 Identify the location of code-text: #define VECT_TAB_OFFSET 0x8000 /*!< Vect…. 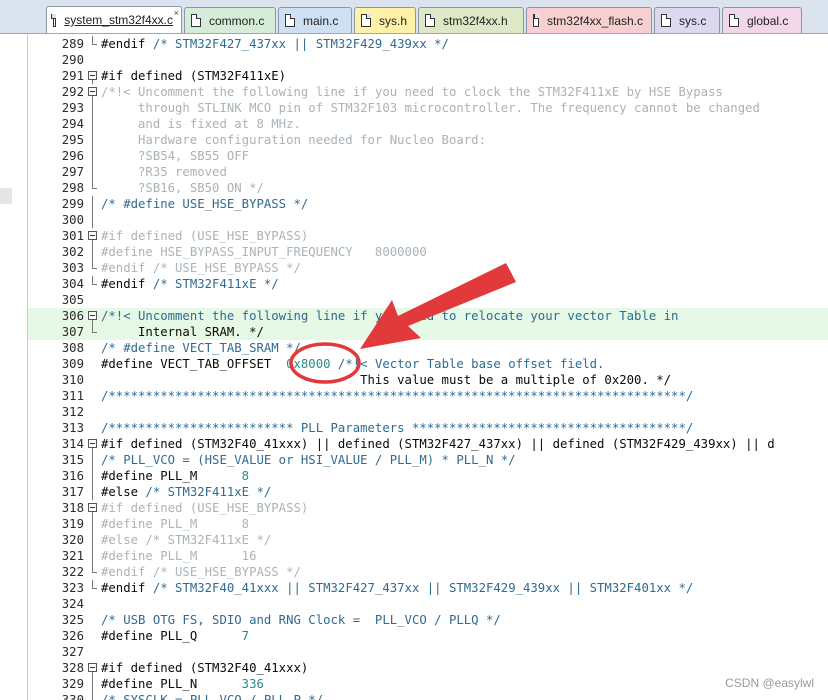
(353, 364).